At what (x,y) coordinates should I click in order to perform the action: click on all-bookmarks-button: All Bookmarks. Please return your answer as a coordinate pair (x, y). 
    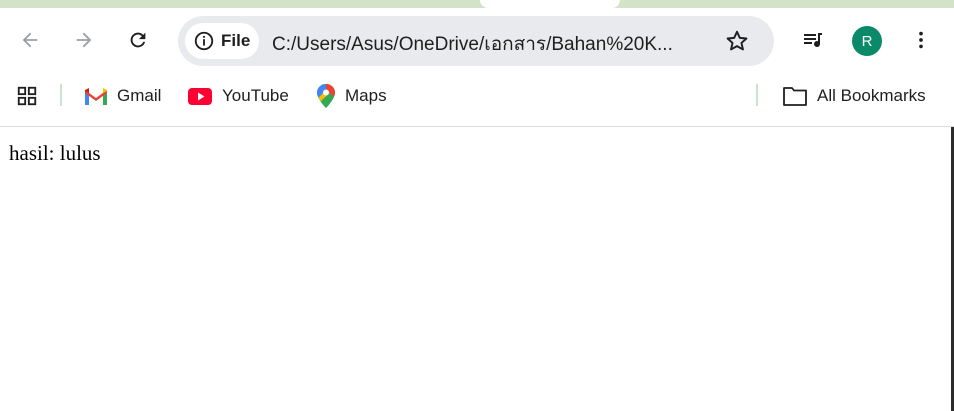
    Looking at the image, I should click on (854, 96).